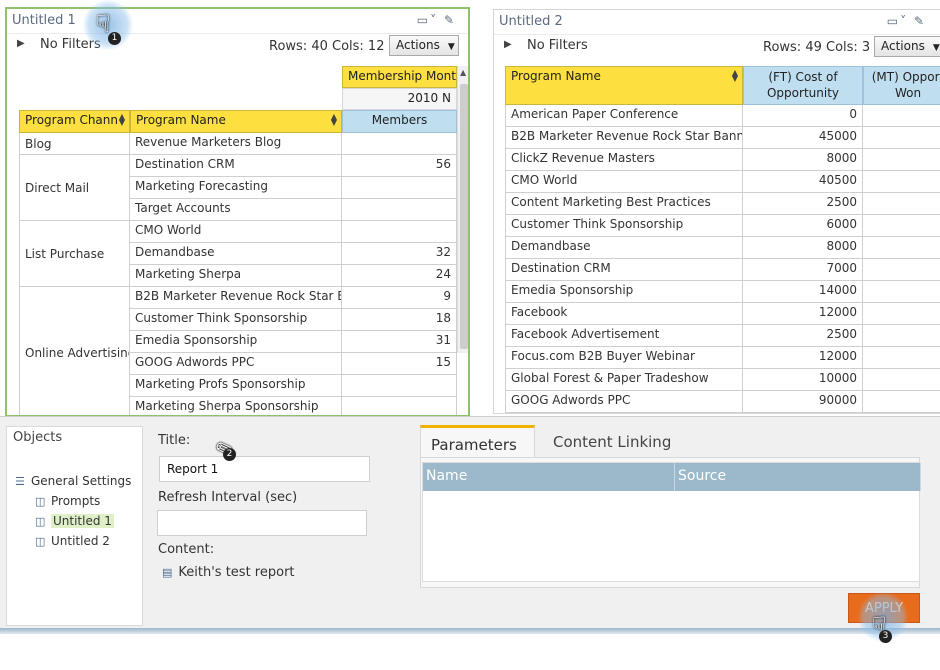 The image size is (940, 670). I want to click on refresh-interval-input, so click(262, 523).